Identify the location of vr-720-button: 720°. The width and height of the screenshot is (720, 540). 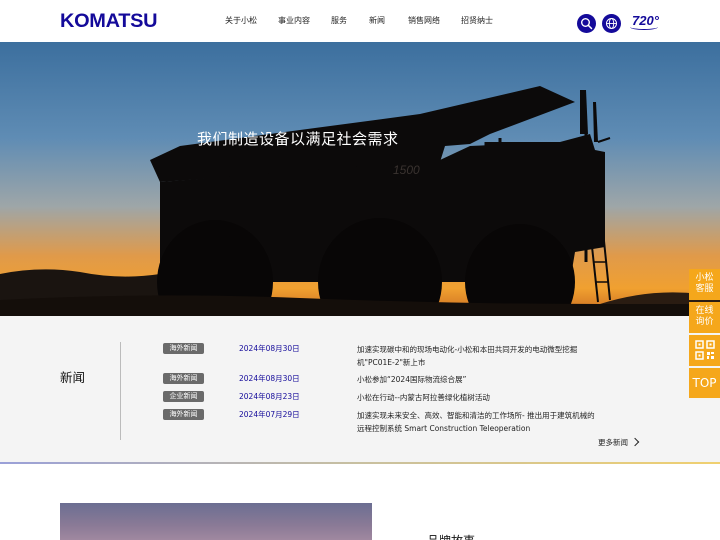
(644, 21).